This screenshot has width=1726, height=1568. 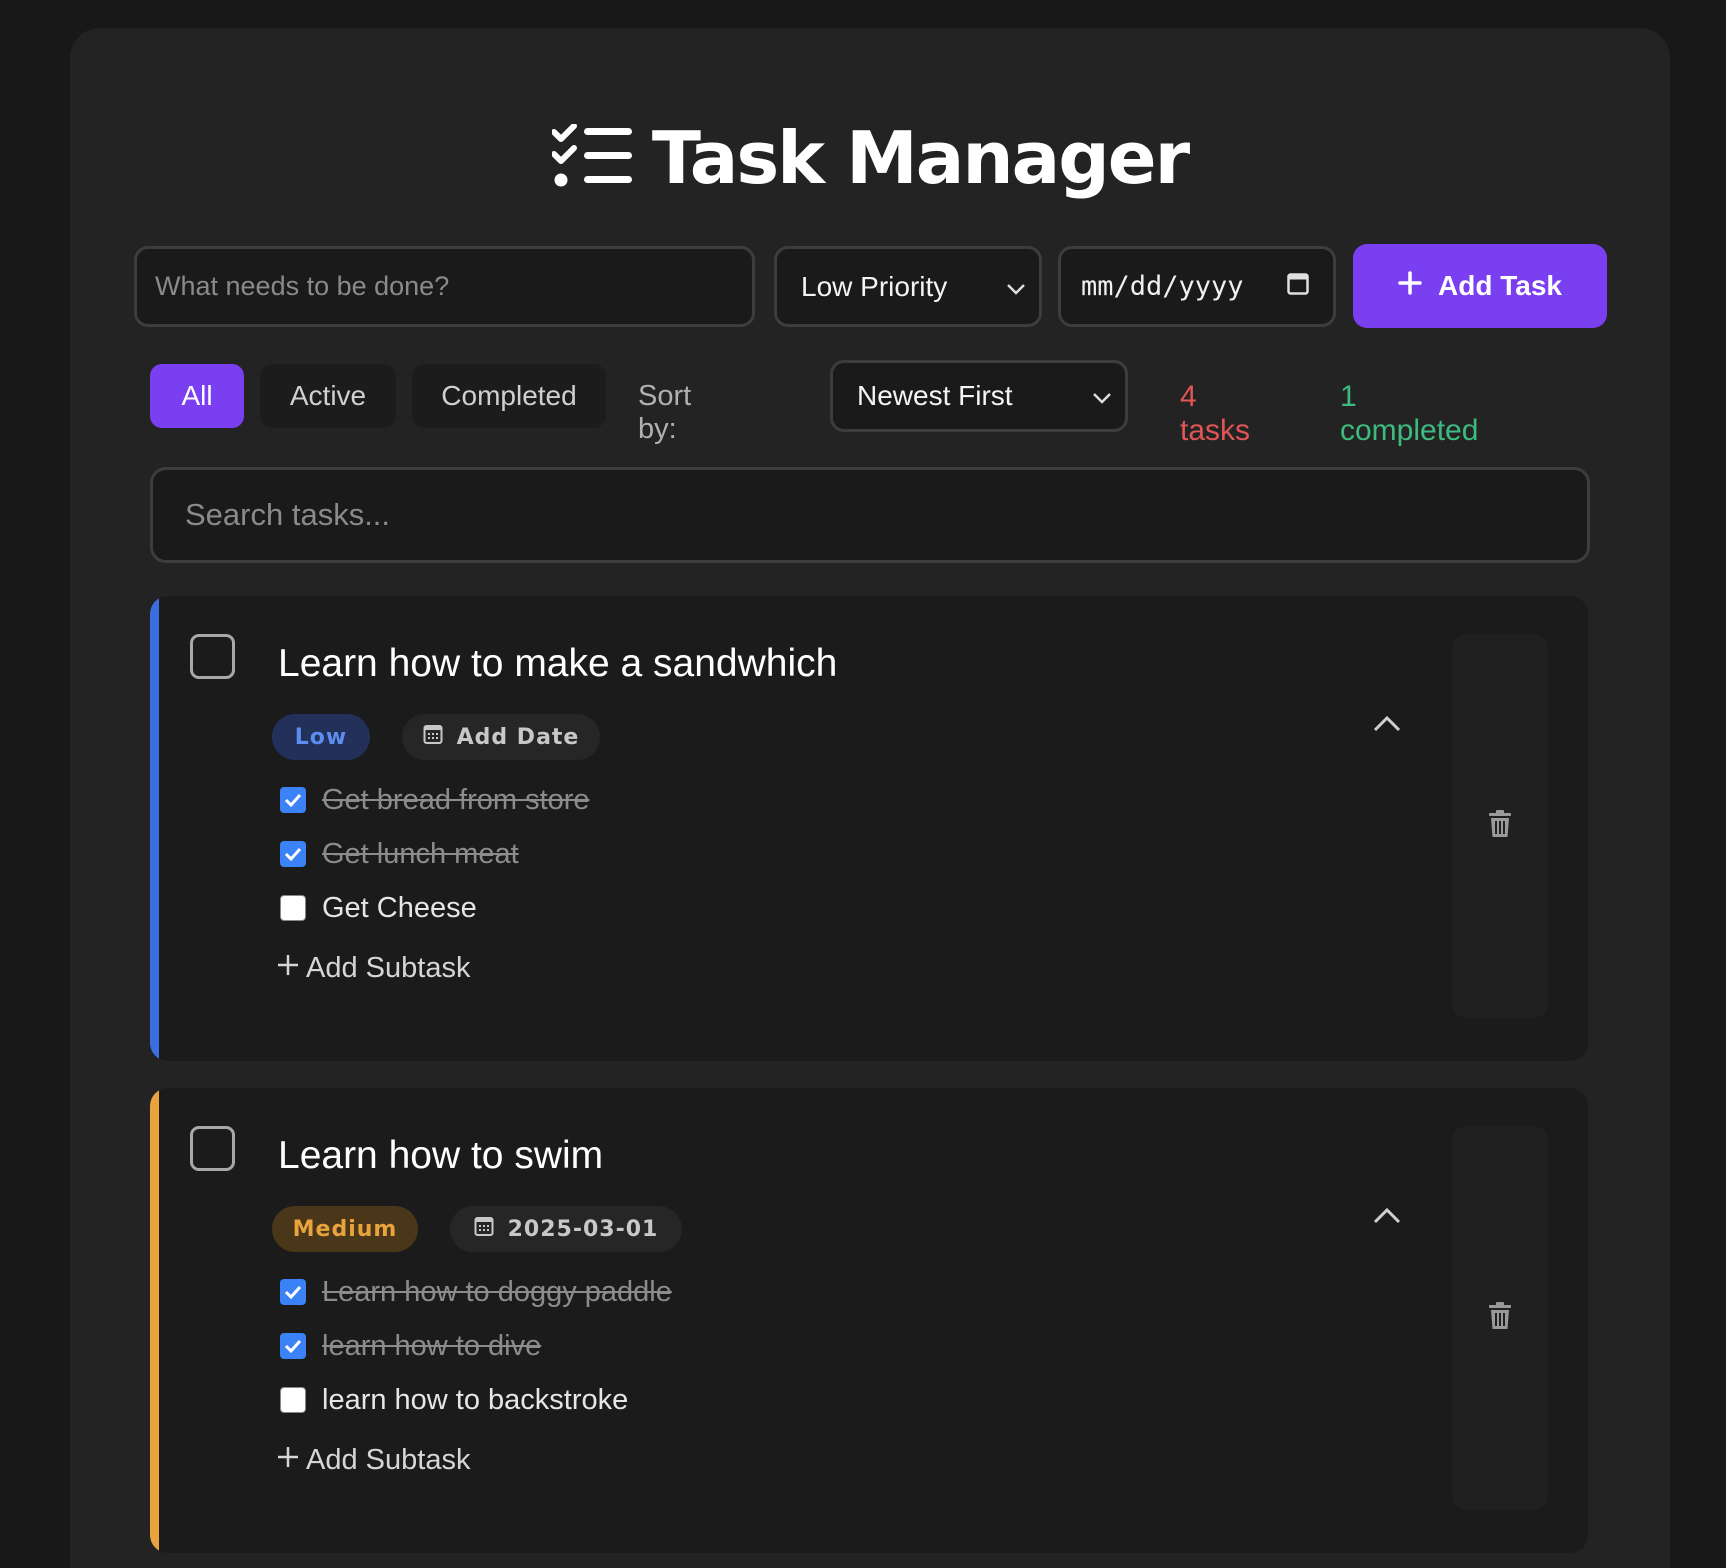 I want to click on date-chip: 2025-03-01, so click(x=566, y=1229).